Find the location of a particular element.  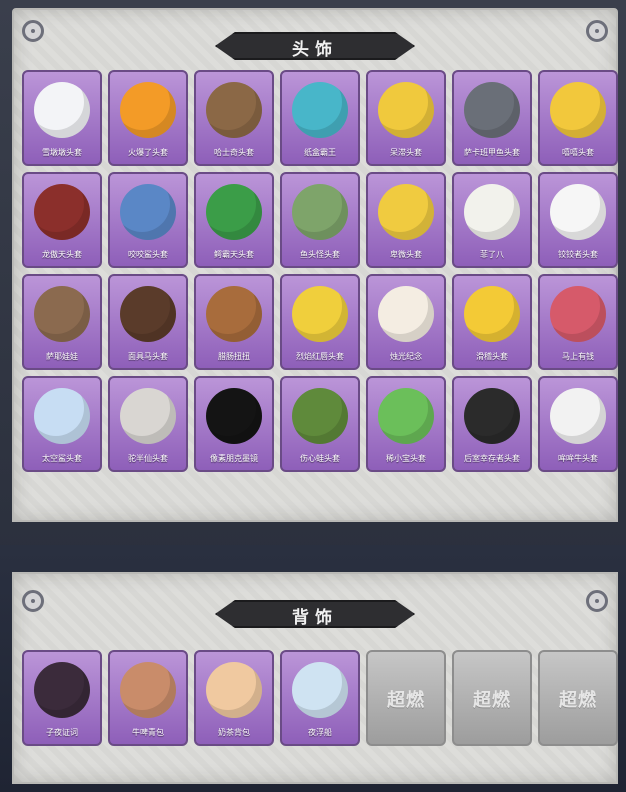

head-item-label: 哞哞牛头套 is located at coordinates (578, 458).